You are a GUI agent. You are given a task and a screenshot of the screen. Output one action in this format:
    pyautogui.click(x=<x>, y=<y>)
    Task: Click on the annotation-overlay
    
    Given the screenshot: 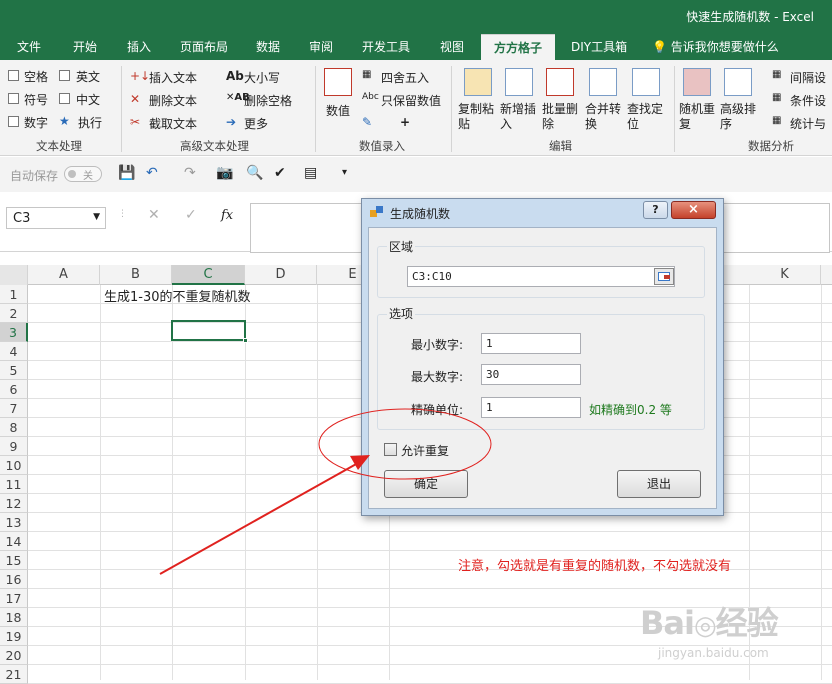 What is the action you would take?
    pyautogui.click(x=325, y=491)
    